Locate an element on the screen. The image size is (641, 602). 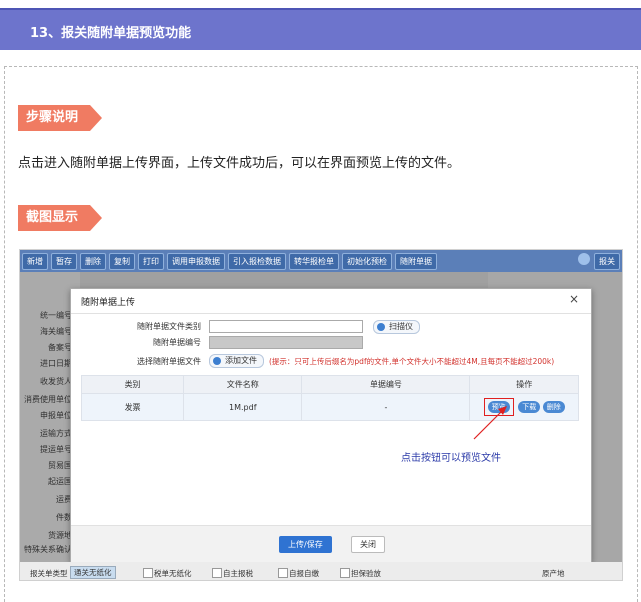
table-row: 发票 1M.pdf - 预览 下载 删除 is located at coordinates (329, 407).